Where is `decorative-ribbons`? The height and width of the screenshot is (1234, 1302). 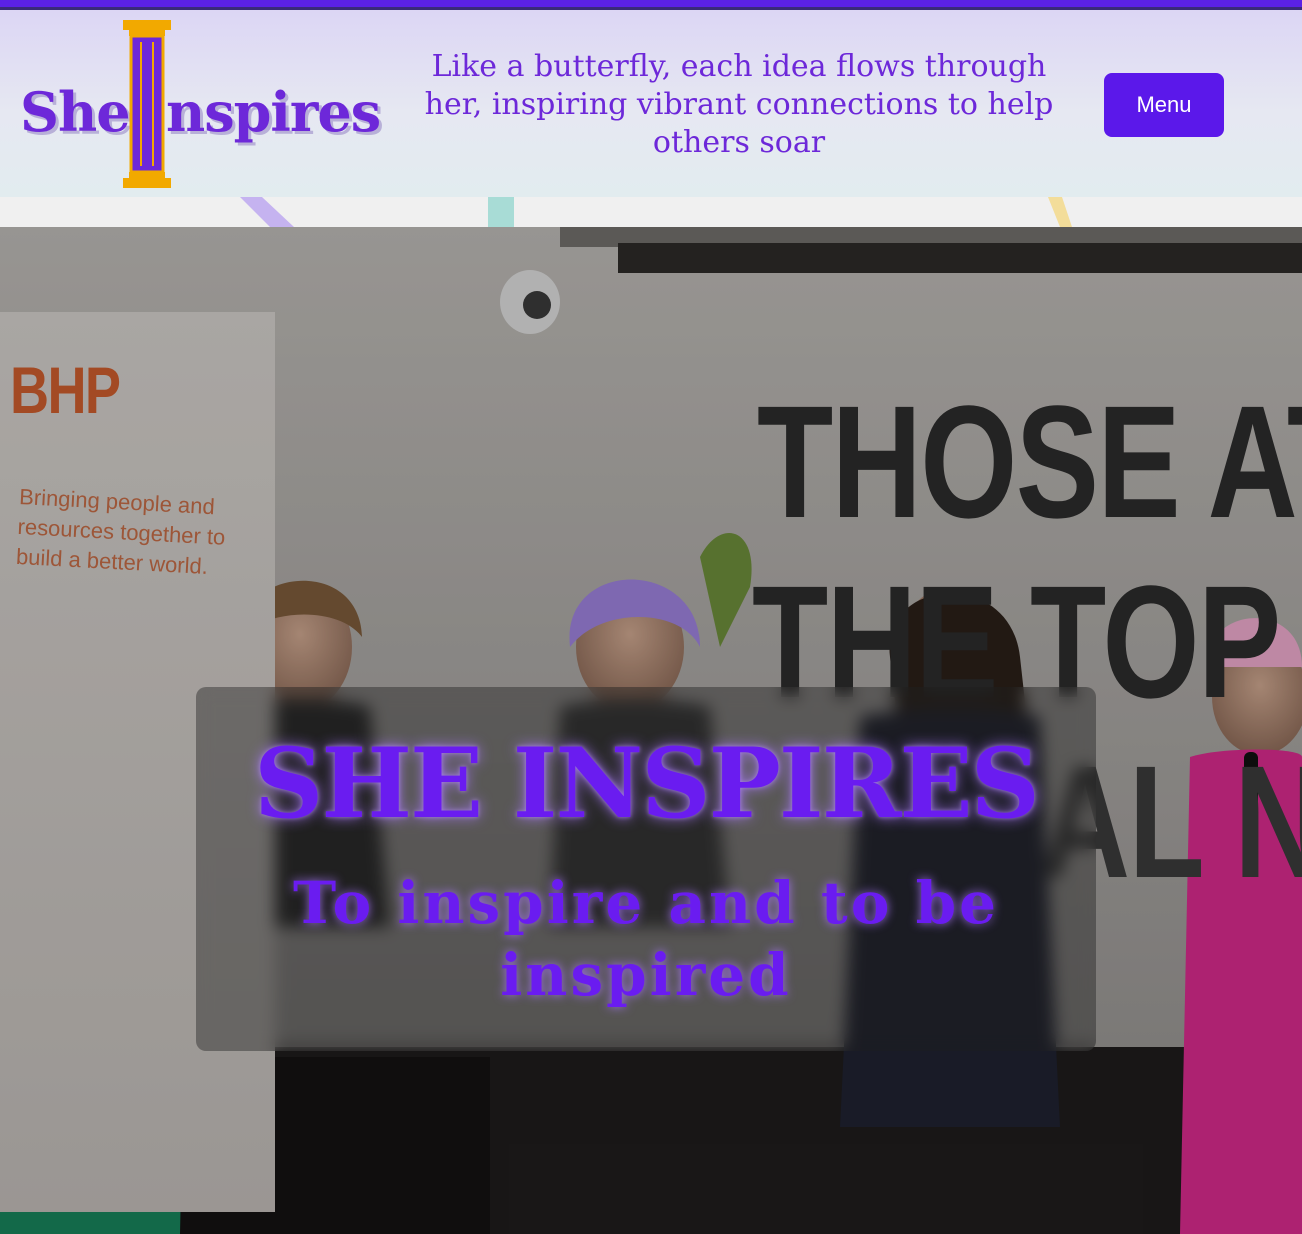 decorative-ribbons is located at coordinates (656, 212).